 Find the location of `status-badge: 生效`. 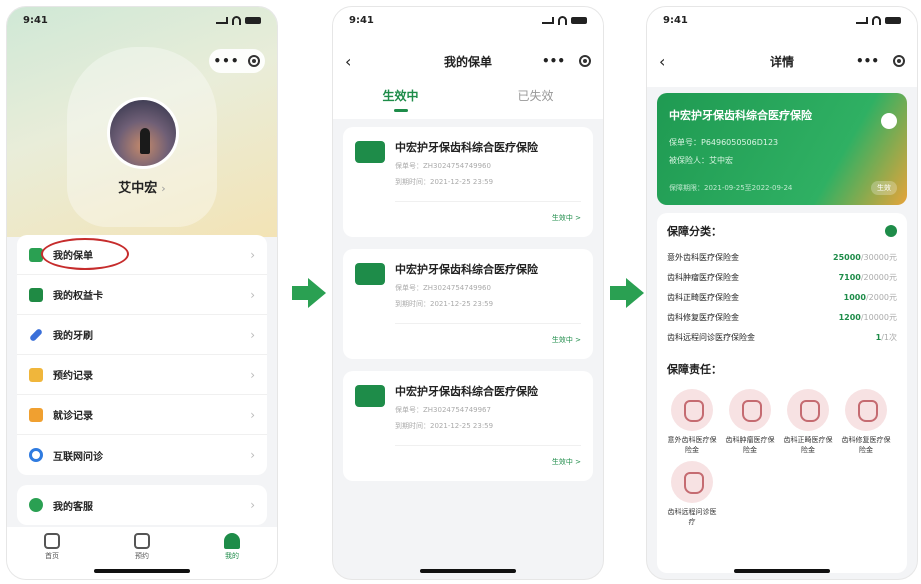

status-badge: 生效 is located at coordinates (884, 188).